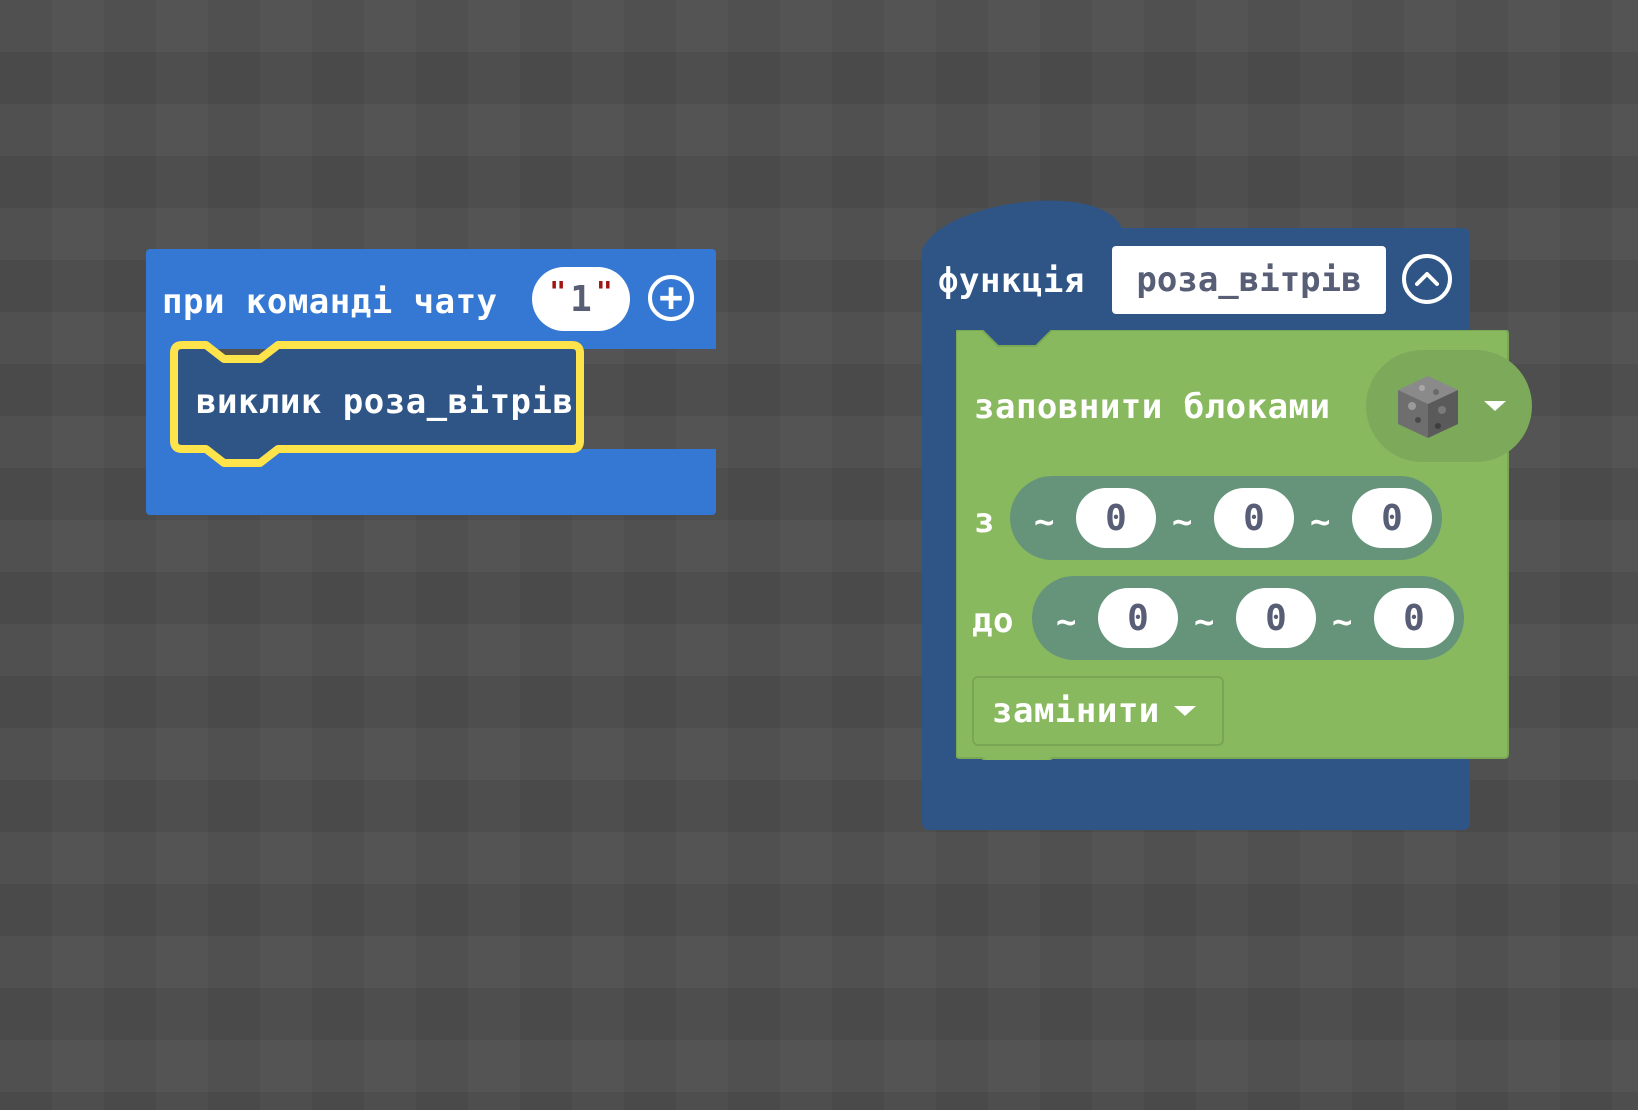 This screenshot has width=1638, height=1110. Describe the element at coordinates (1204, 622) in the screenshot. I see `to-y-tilde: ~` at that location.